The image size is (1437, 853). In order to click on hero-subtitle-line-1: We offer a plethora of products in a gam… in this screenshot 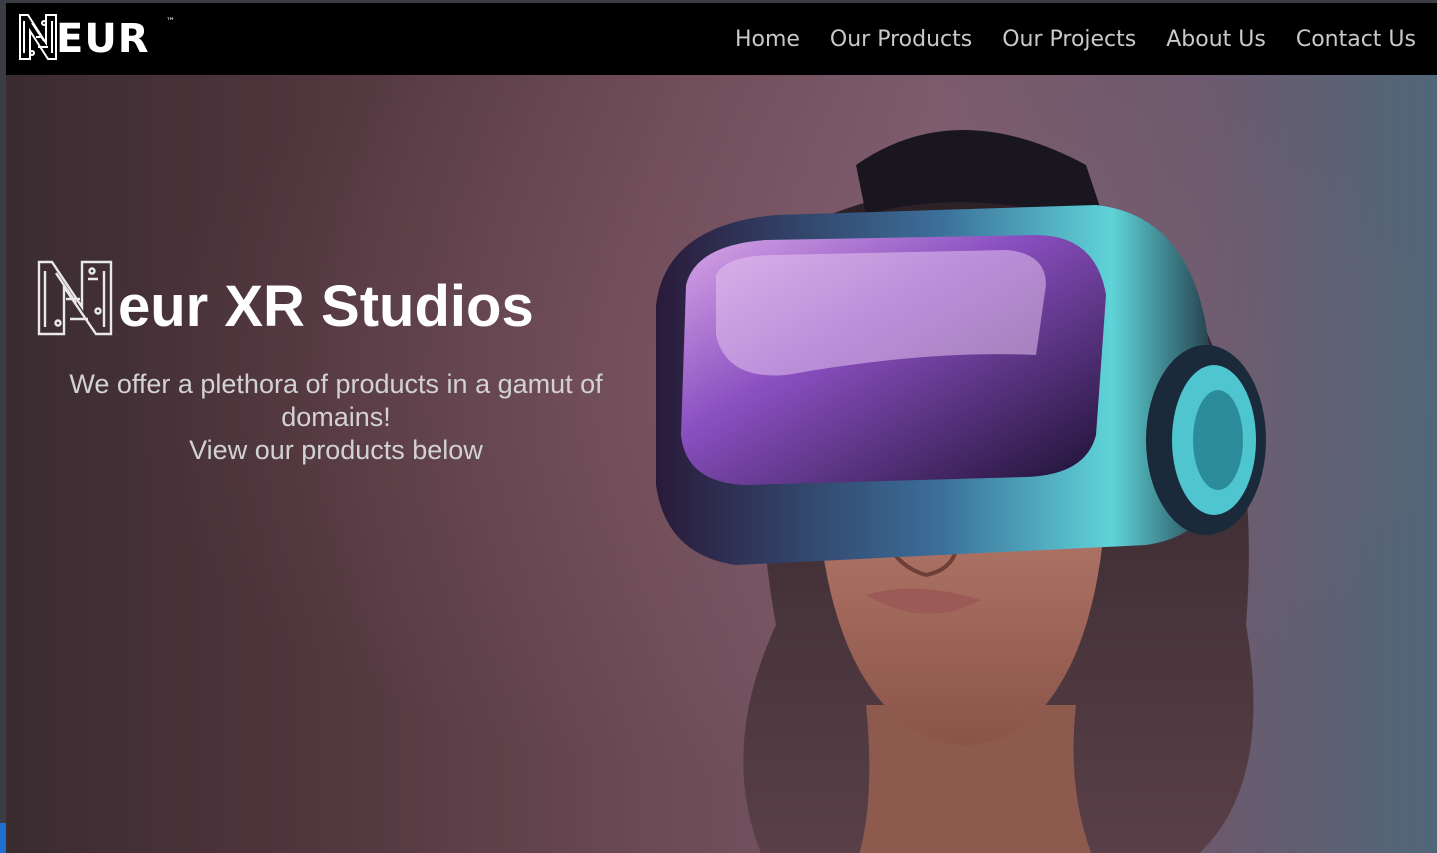, I will do `click(336, 384)`.